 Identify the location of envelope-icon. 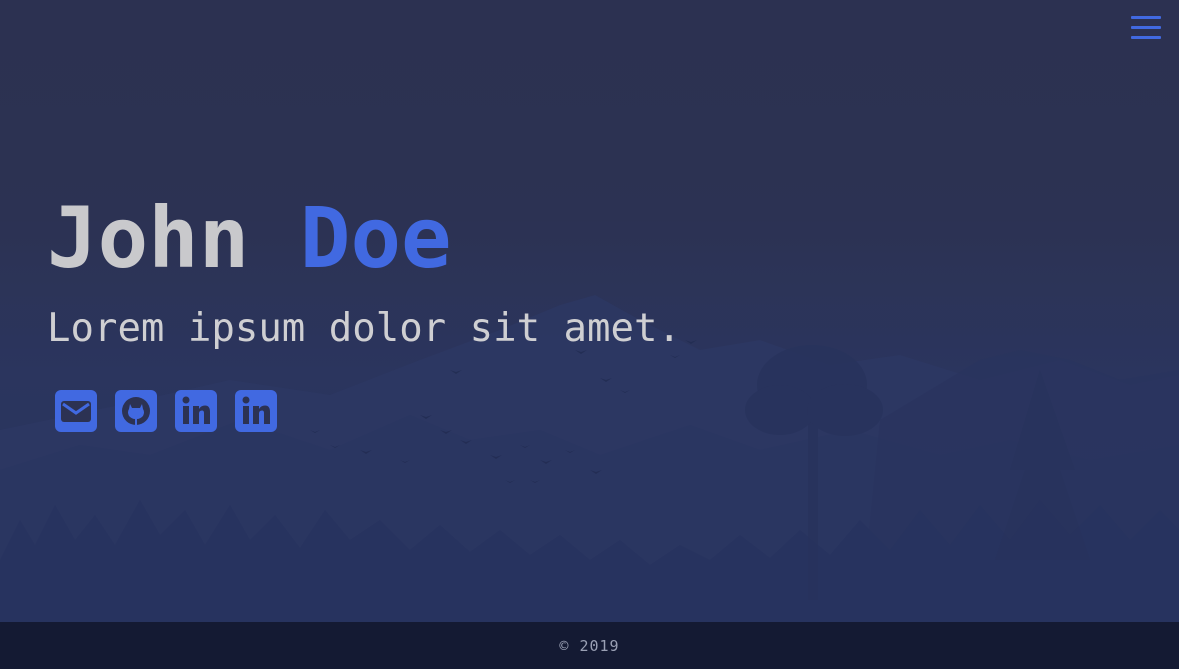
(76, 411).